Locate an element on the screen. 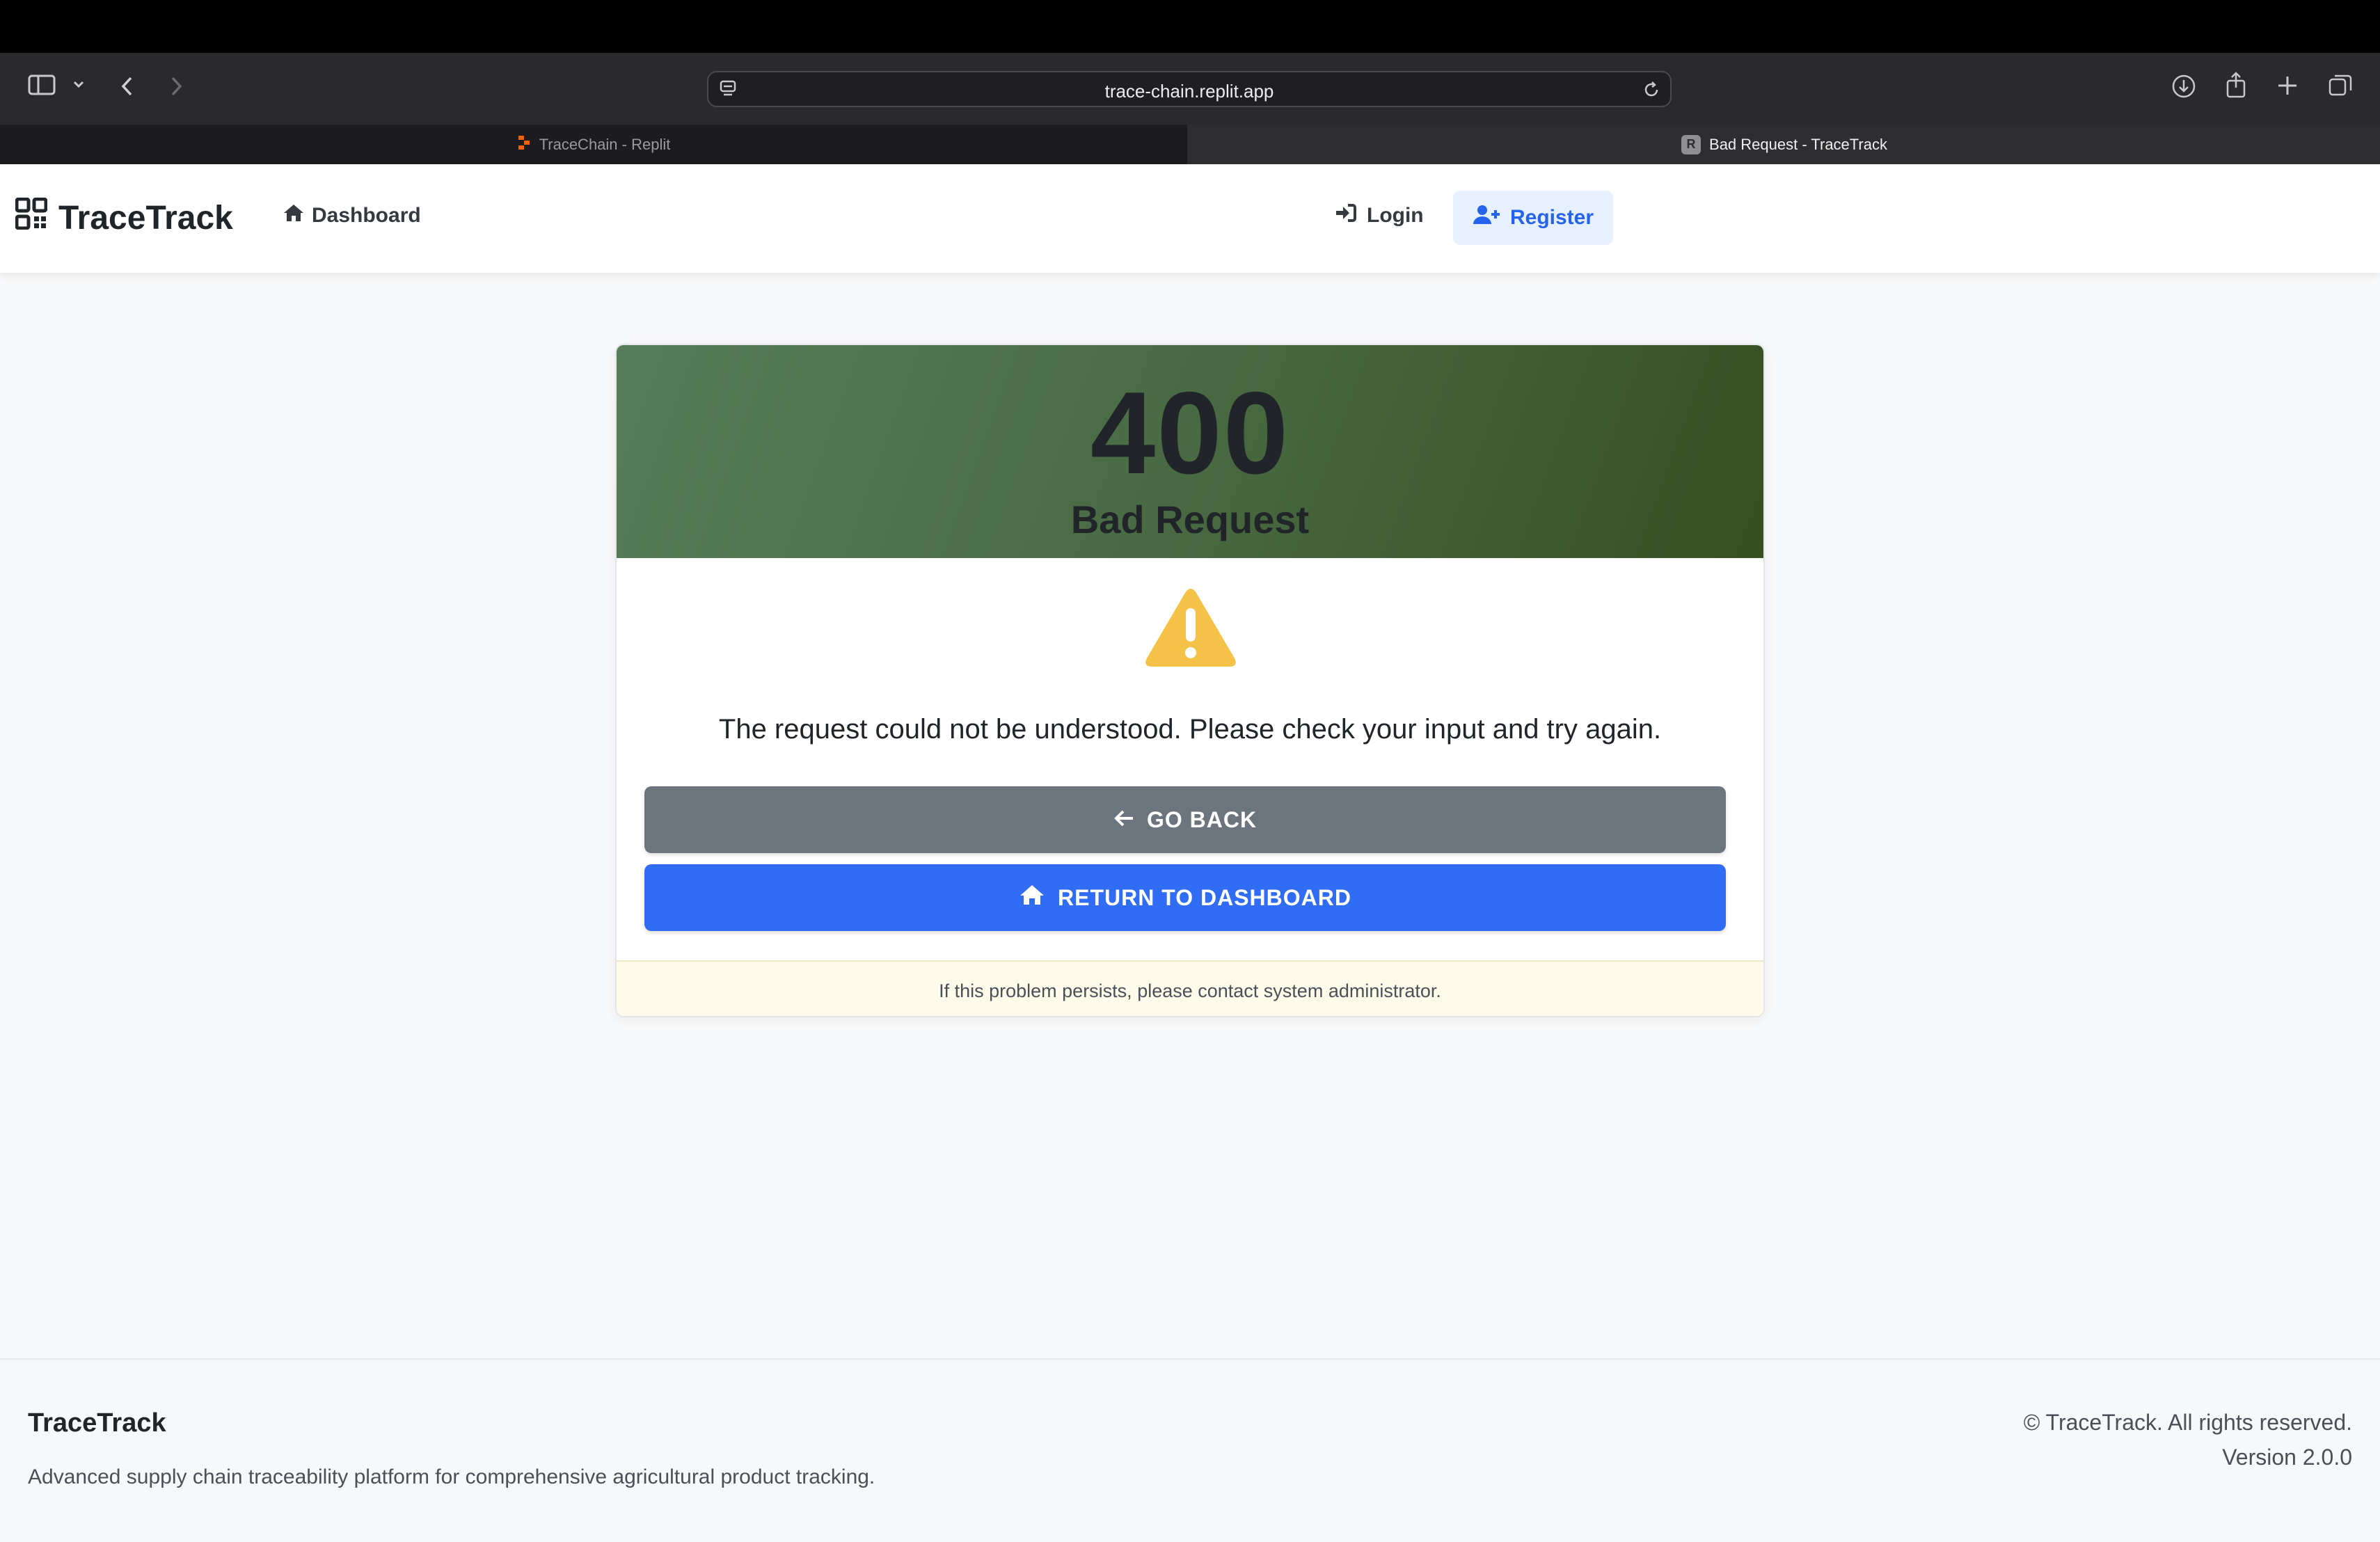  screen-top-bar is located at coordinates (1190, 26).